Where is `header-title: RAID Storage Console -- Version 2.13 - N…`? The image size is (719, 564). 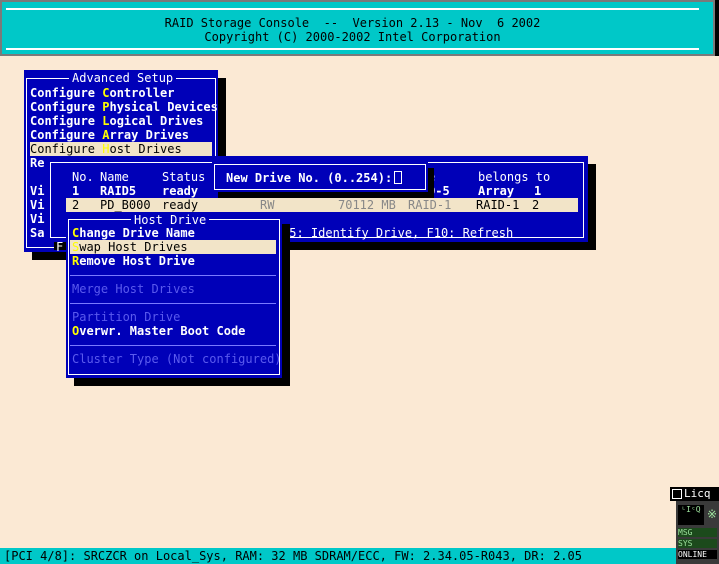 header-title: RAID Storage Console -- Version 2.13 - N… is located at coordinates (352, 23).